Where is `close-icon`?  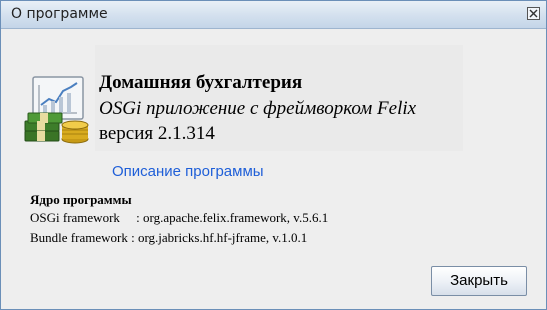 close-icon is located at coordinates (533, 13).